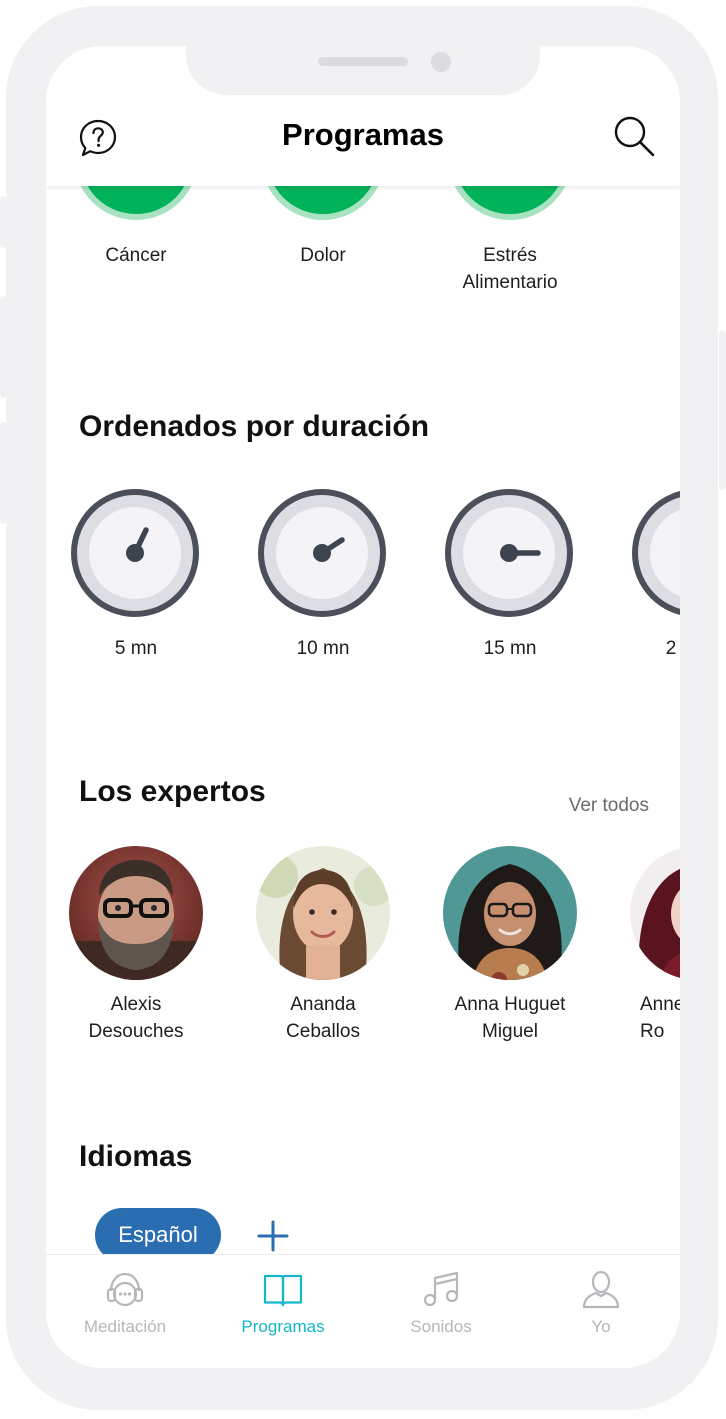 The width and height of the screenshot is (726, 1419). Describe the element at coordinates (510, 203) in the screenshot. I see `category-estres-circle` at that location.